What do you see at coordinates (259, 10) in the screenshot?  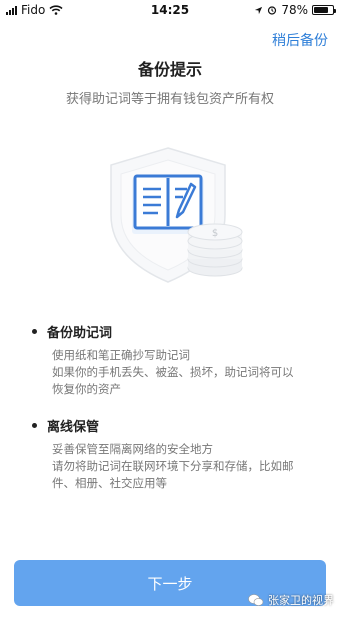 I see `location-arrow-icon` at bounding box center [259, 10].